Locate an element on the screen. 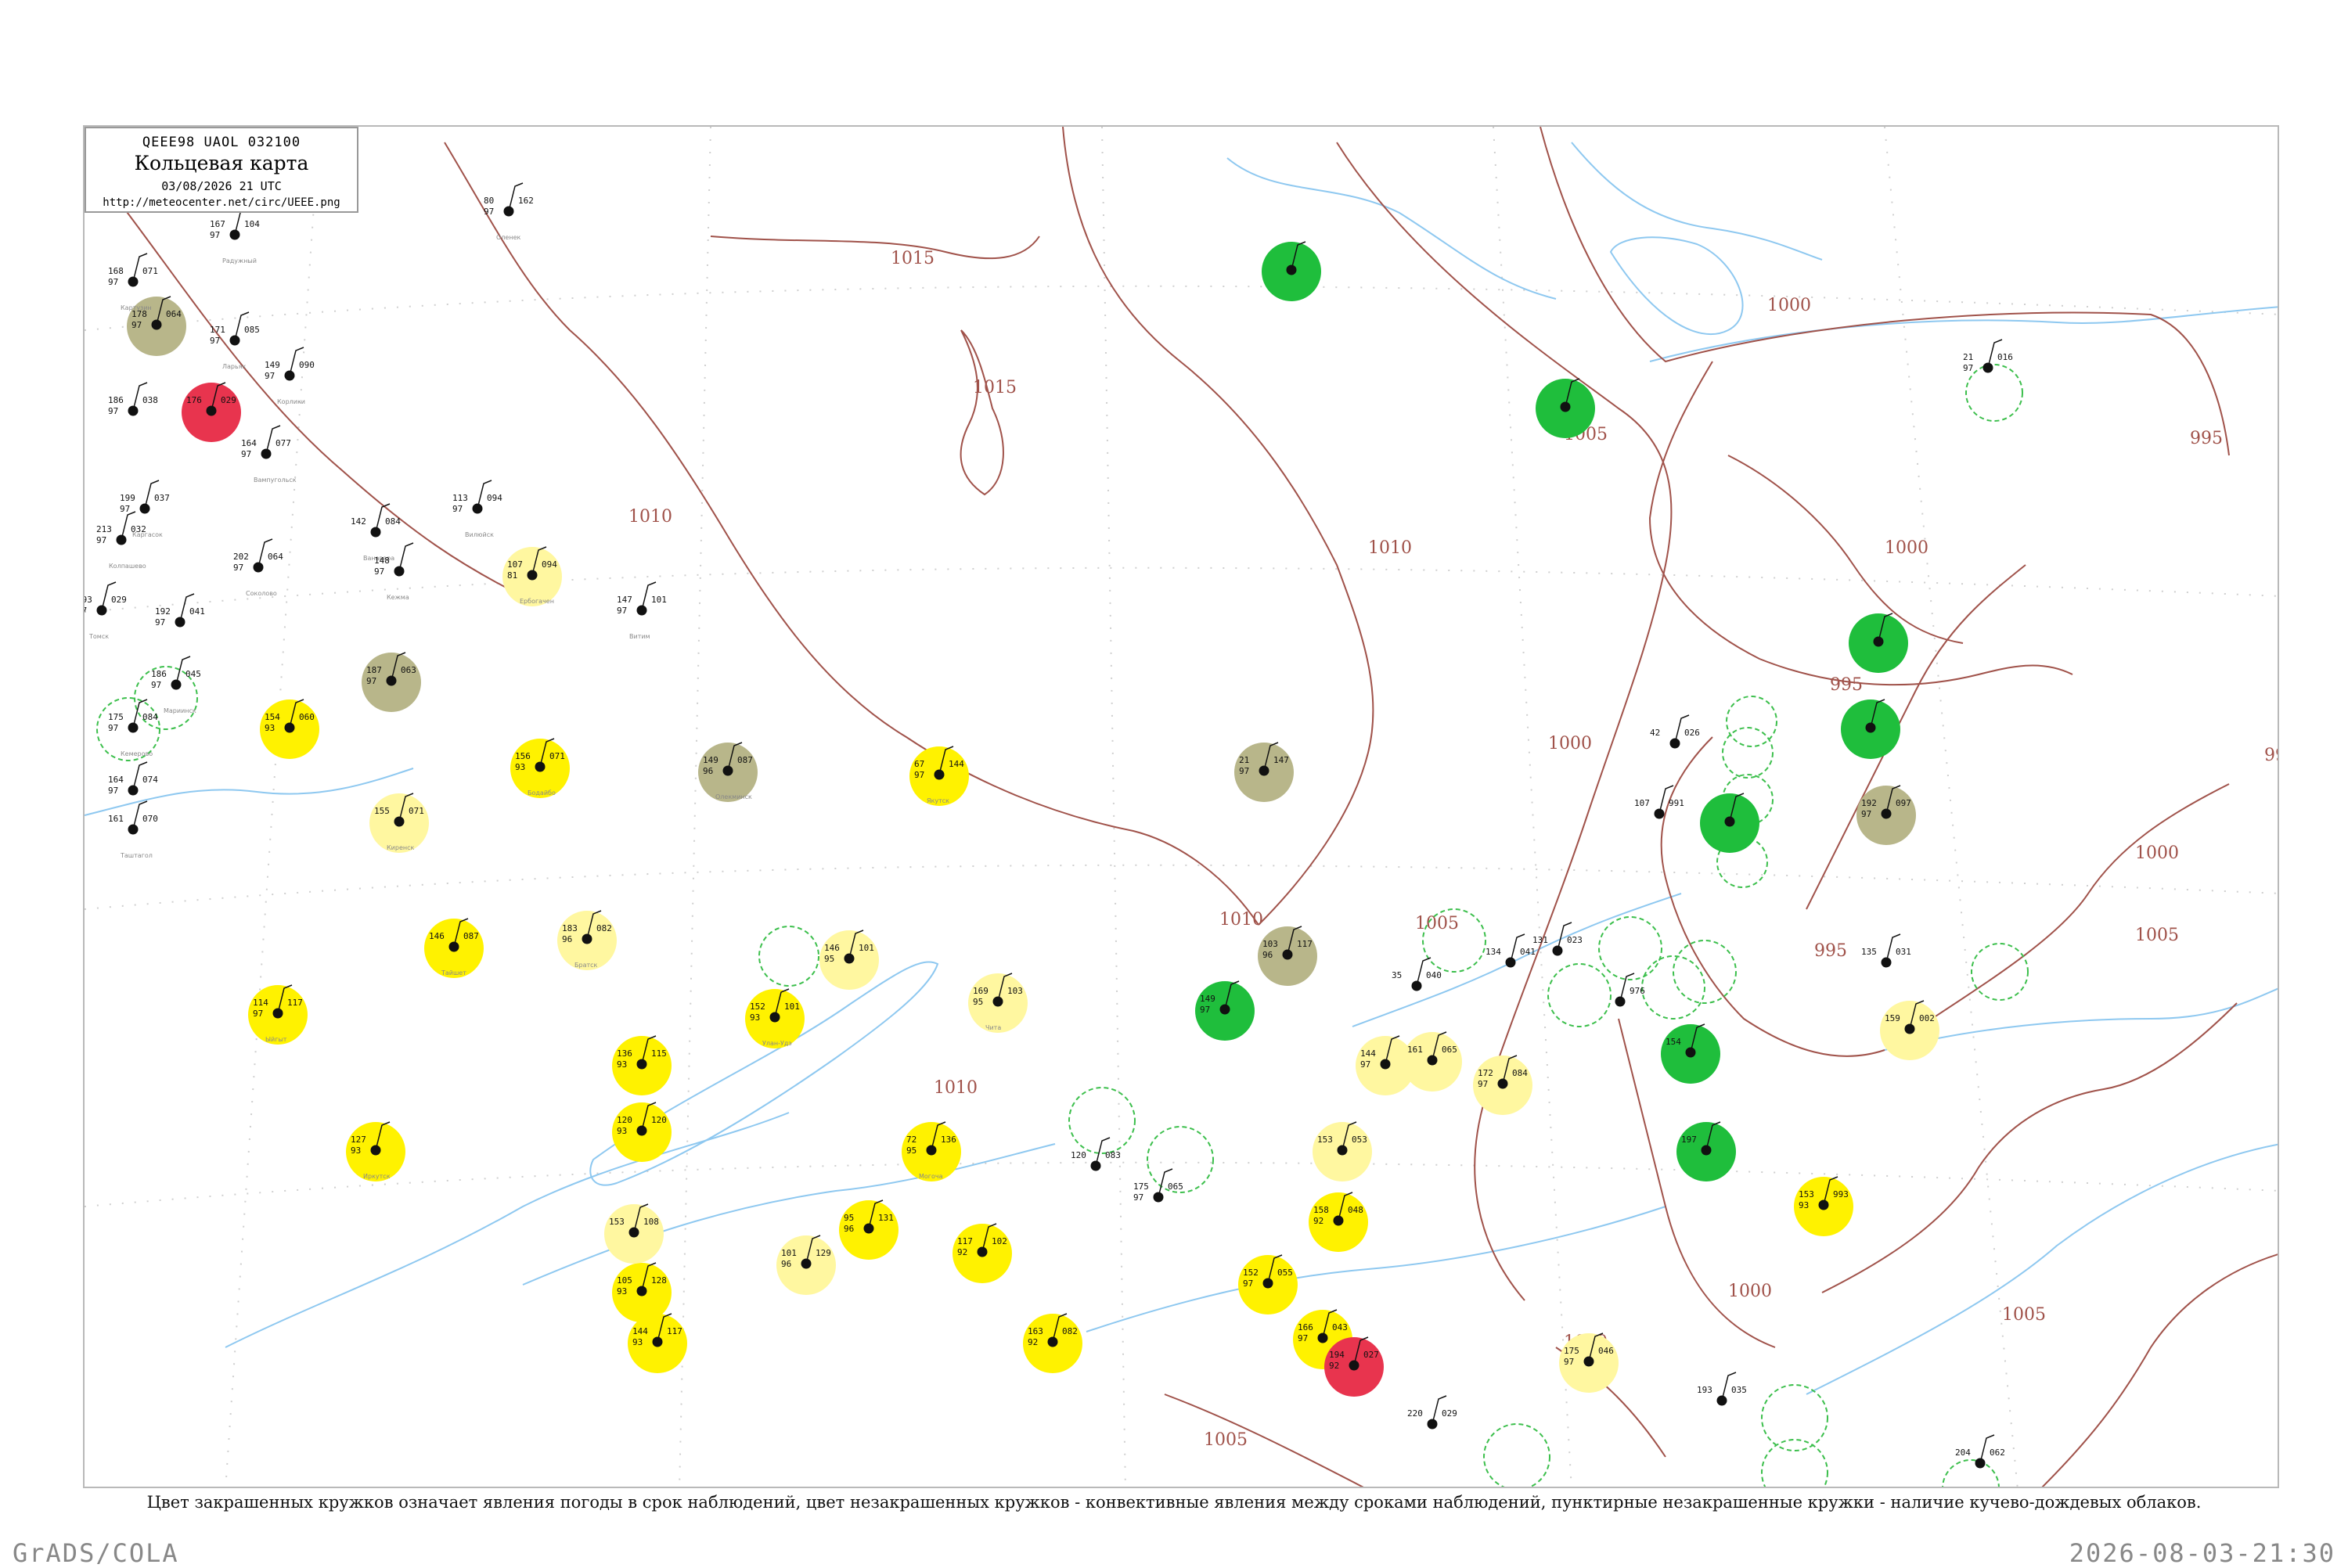 The width and height of the screenshot is (2348, 1568). weather-station: 6797 144 Якутск is located at coordinates (939, 776).